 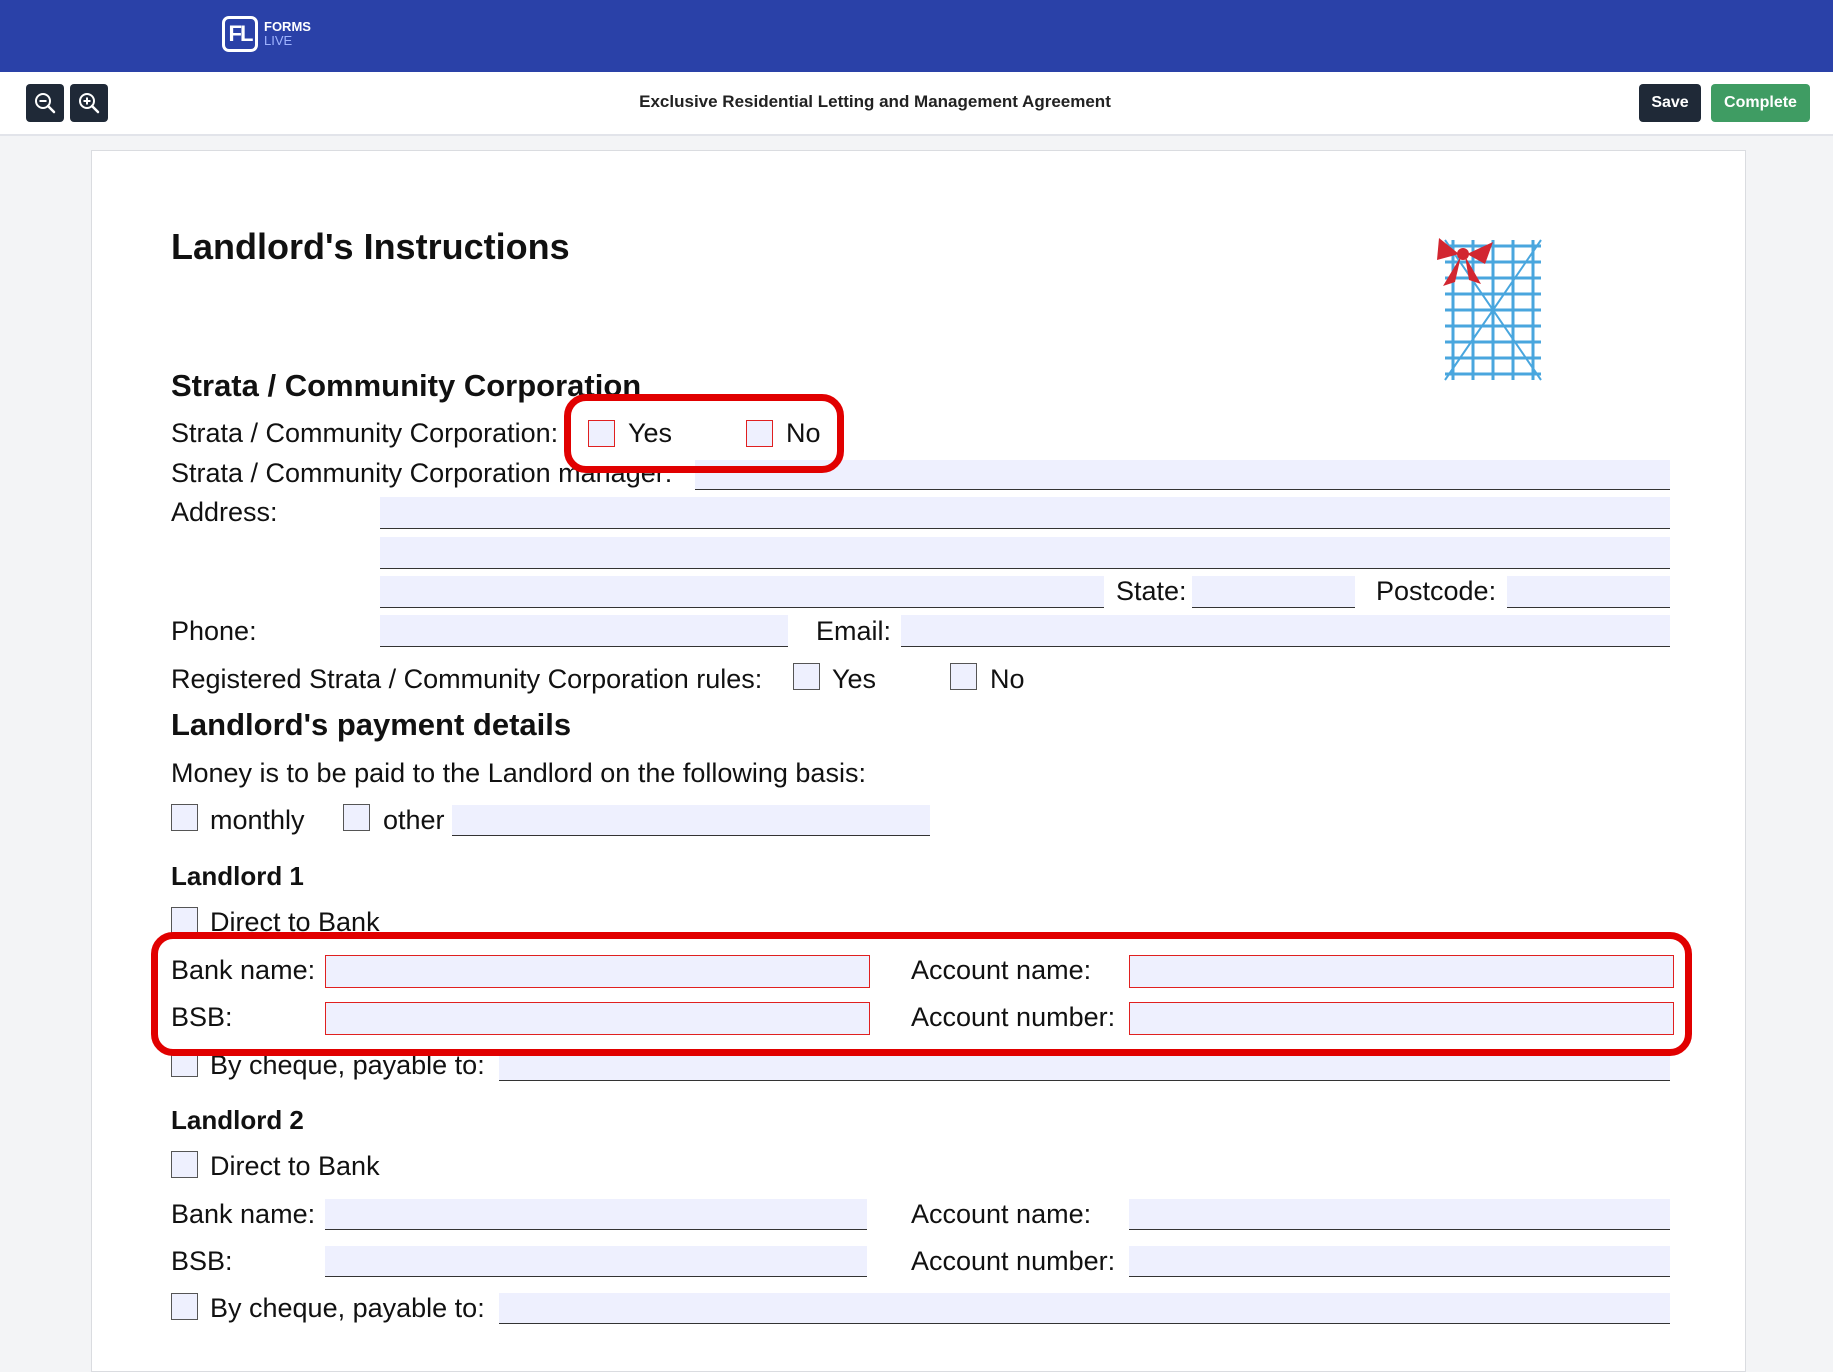 What do you see at coordinates (202, 1261) in the screenshot?
I see `landlord2-bsb-label: BSB:` at bounding box center [202, 1261].